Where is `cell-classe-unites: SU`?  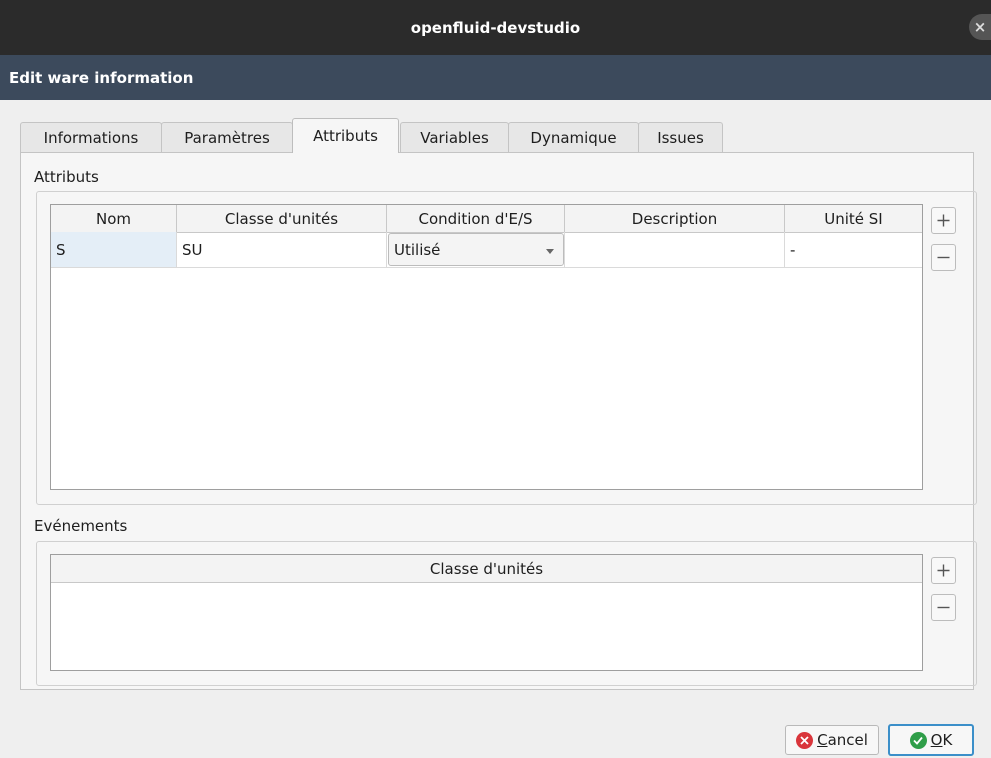 cell-classe-unites: SU is located at coordinates (282, 250).